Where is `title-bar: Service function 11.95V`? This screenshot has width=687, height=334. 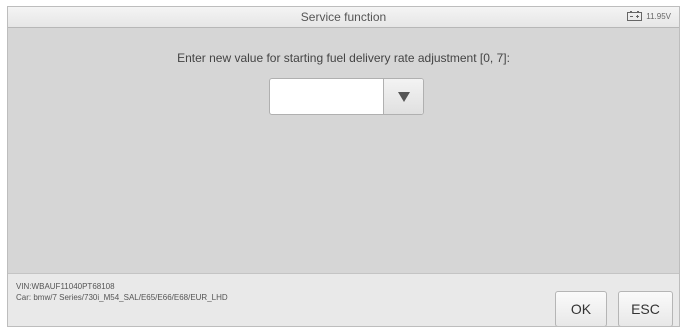 title-bar: Service function 11.95V is located at coordinates (343, 17).